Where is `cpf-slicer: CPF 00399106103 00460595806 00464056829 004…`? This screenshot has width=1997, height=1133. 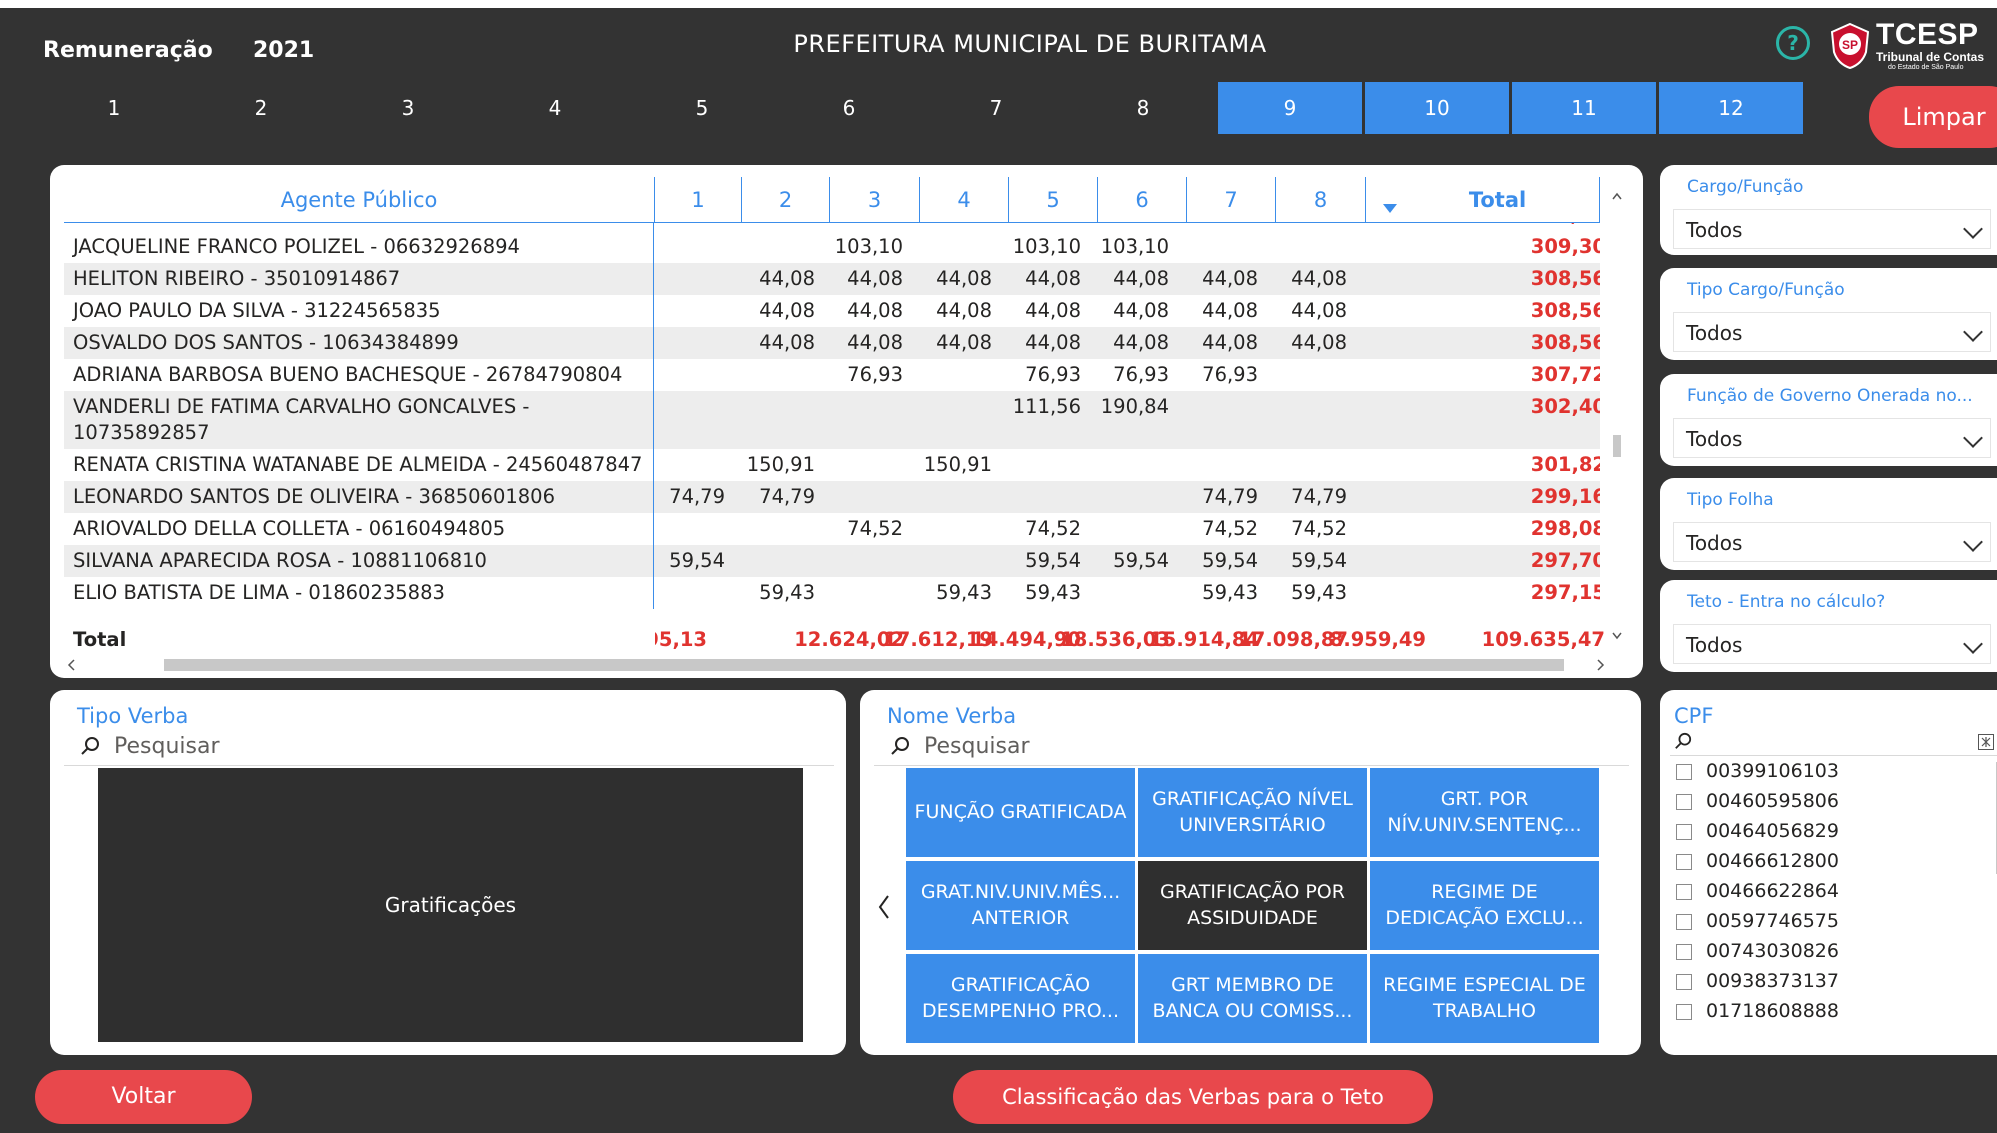
cpf-slicer: CPF 00399106103 00460595806 00464056829 004… is located at coordinates (1828, 872).